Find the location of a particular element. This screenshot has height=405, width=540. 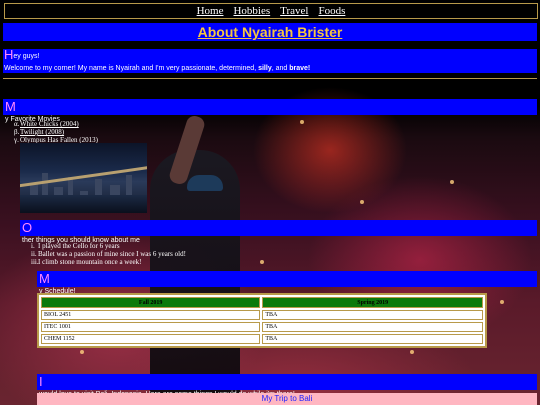

list-item: α.White Chicks (2004) is located at coordinates (56, 124).